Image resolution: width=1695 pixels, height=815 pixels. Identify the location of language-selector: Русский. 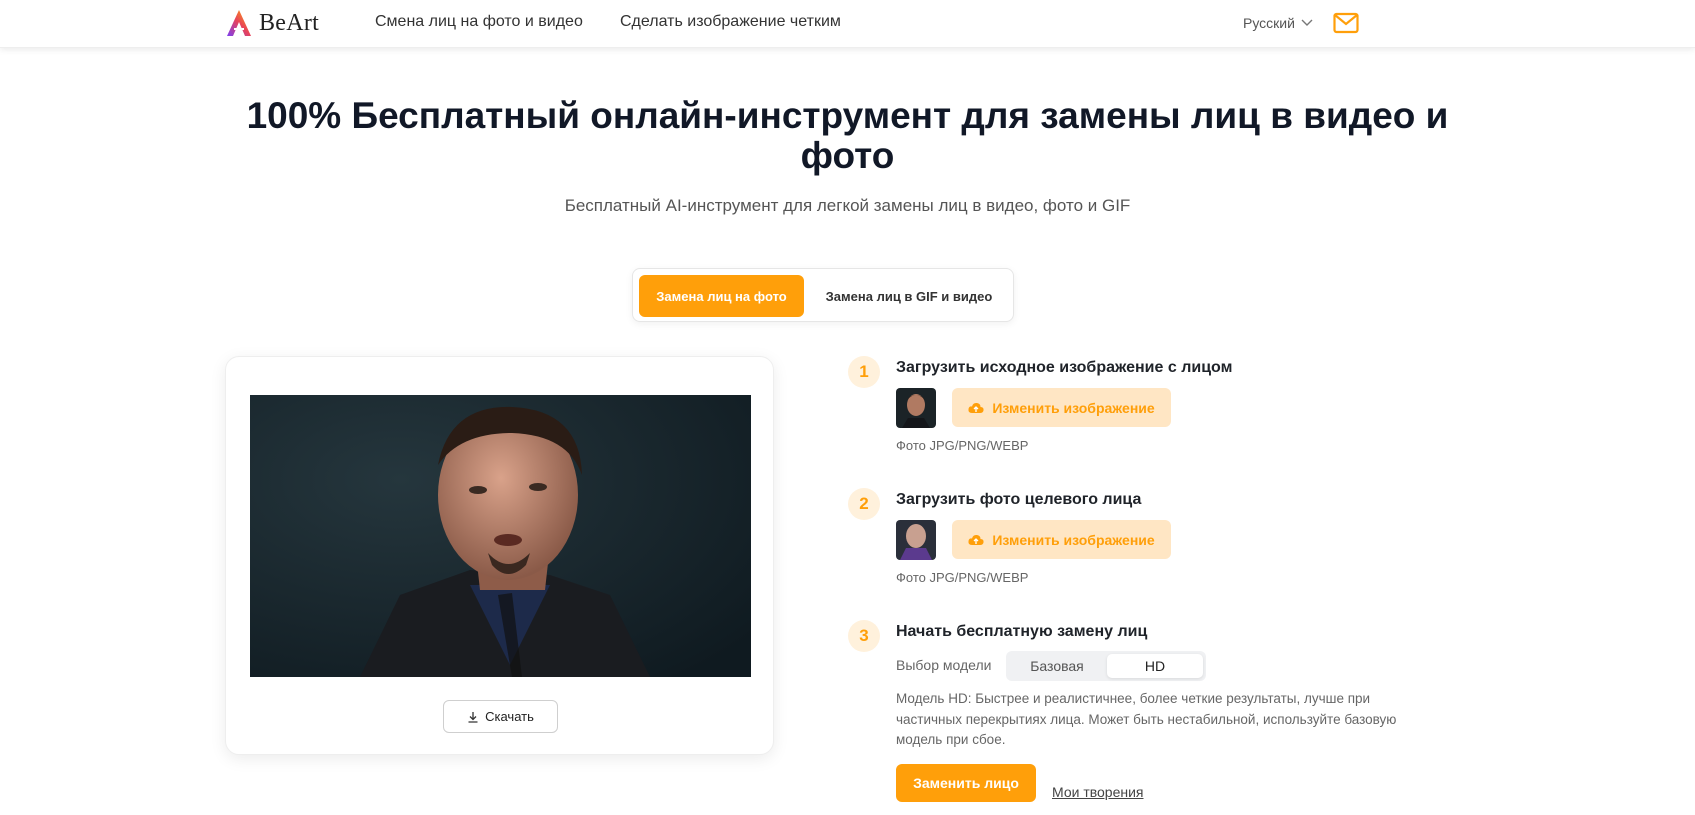
(1278, 23).